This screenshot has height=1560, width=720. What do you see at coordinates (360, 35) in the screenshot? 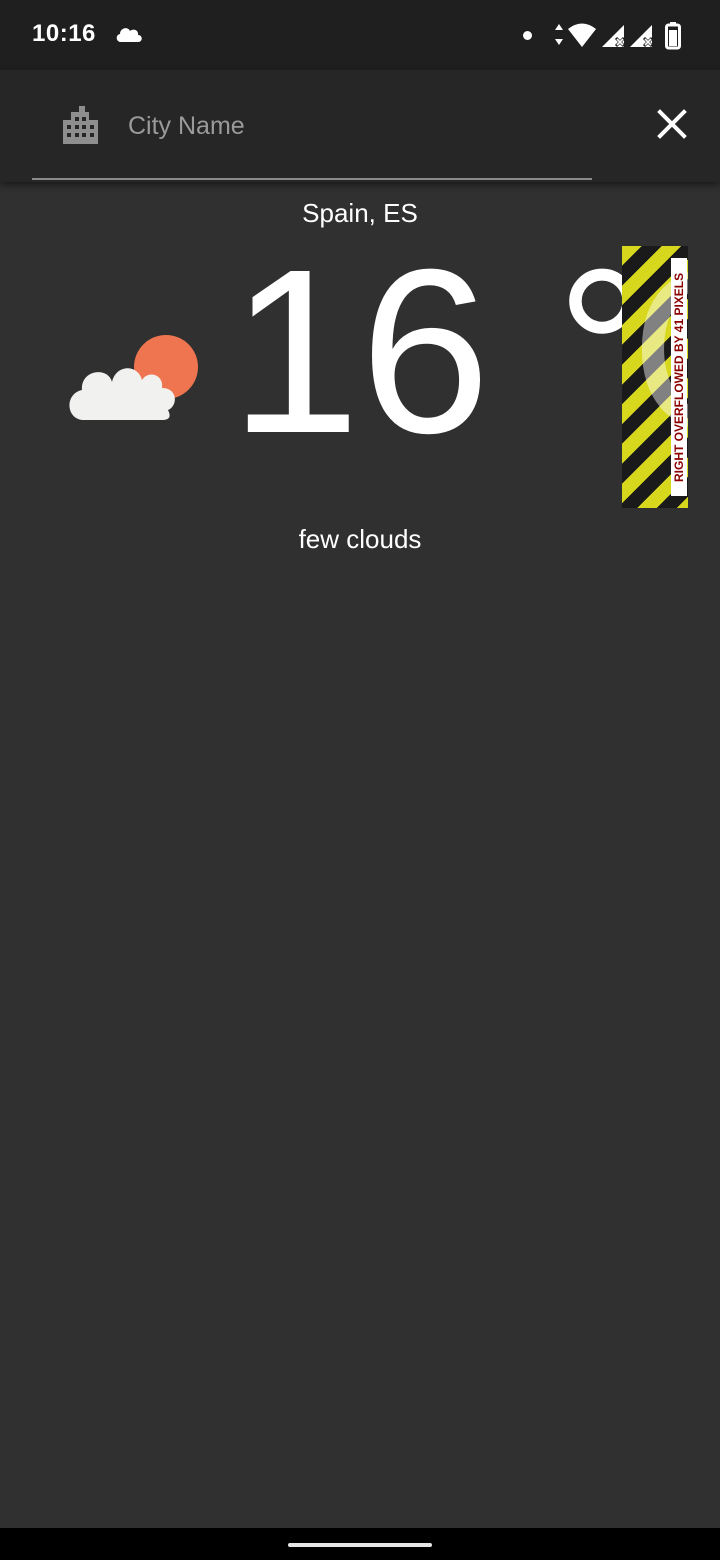
I see `status-bar: 10:16 4` at bounding box center [360, 35].